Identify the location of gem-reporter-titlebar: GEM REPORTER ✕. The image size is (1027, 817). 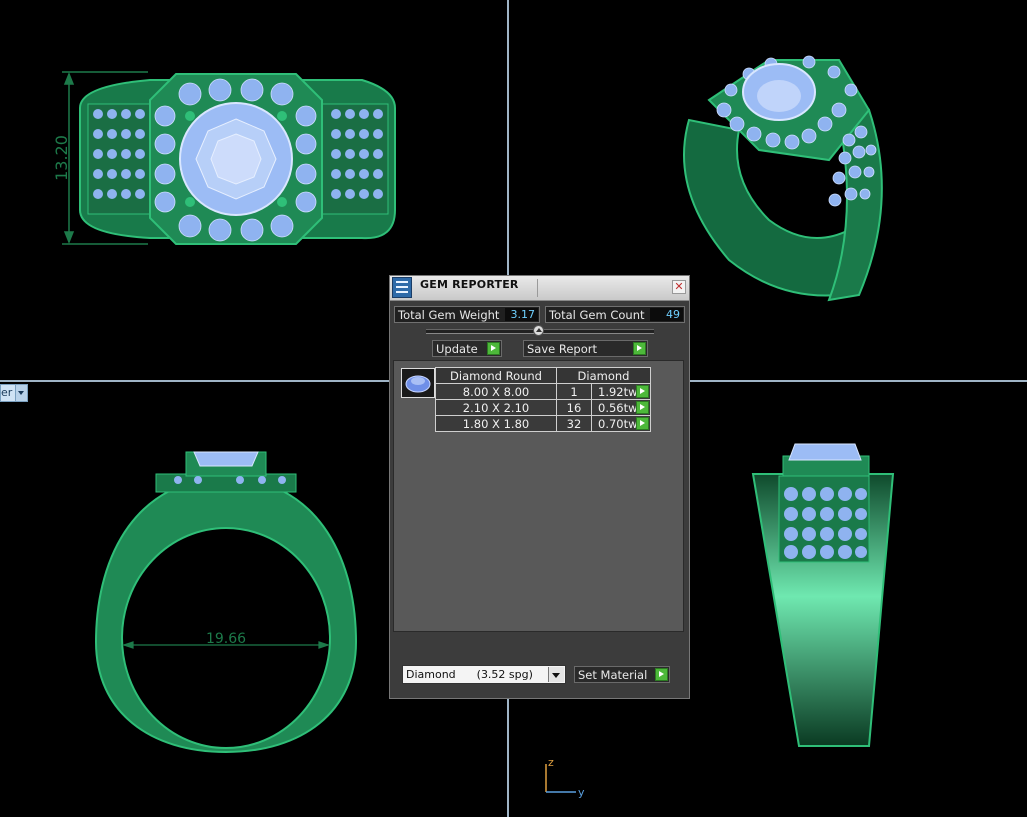
(539, 288).